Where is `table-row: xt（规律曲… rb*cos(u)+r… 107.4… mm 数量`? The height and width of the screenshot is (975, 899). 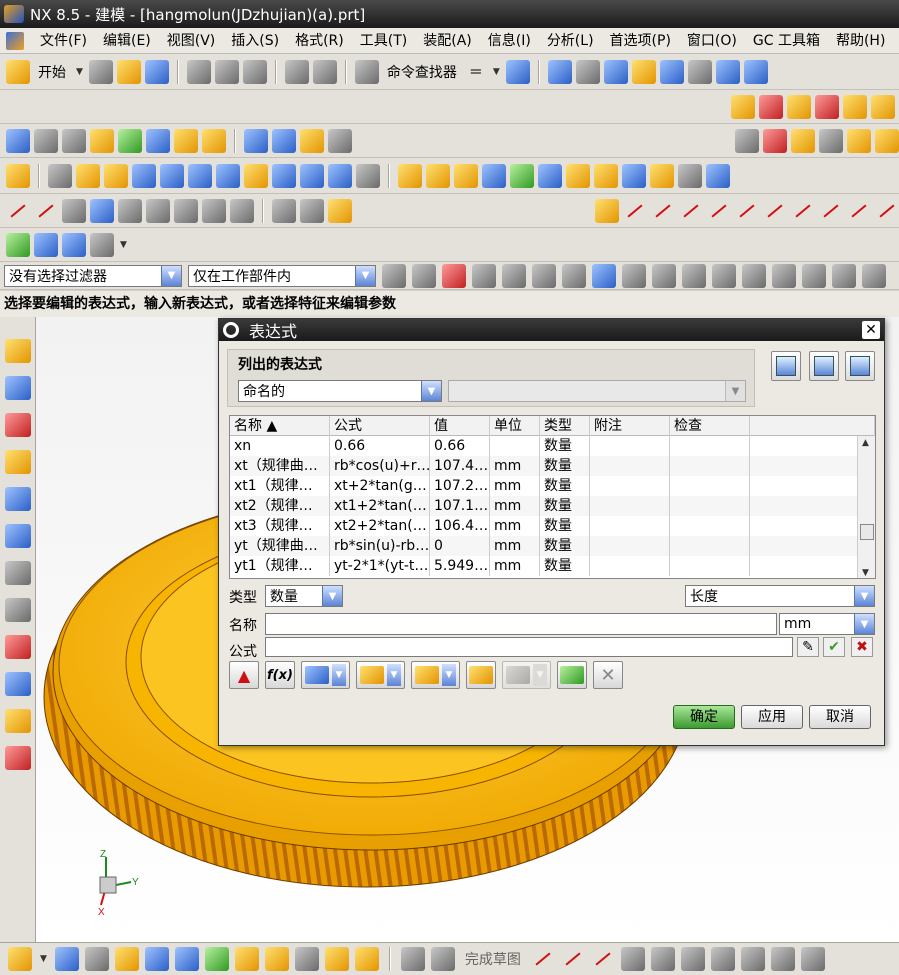 table-row: xt（规律曲… rb*cos(u)+r… 107.4… mm 数量 is located at coordinates (552, 466).